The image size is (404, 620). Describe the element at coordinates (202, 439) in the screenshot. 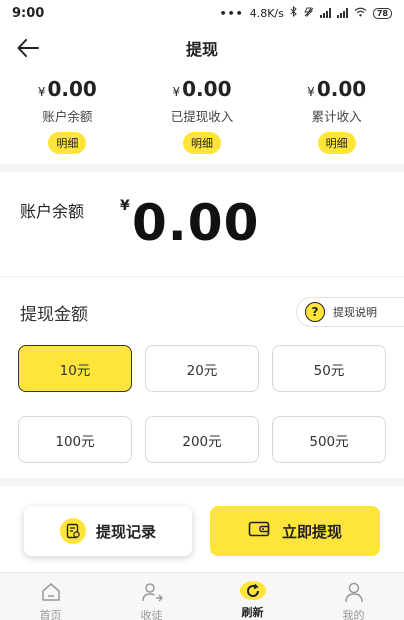

I see `amount-option: 200元` at that location.